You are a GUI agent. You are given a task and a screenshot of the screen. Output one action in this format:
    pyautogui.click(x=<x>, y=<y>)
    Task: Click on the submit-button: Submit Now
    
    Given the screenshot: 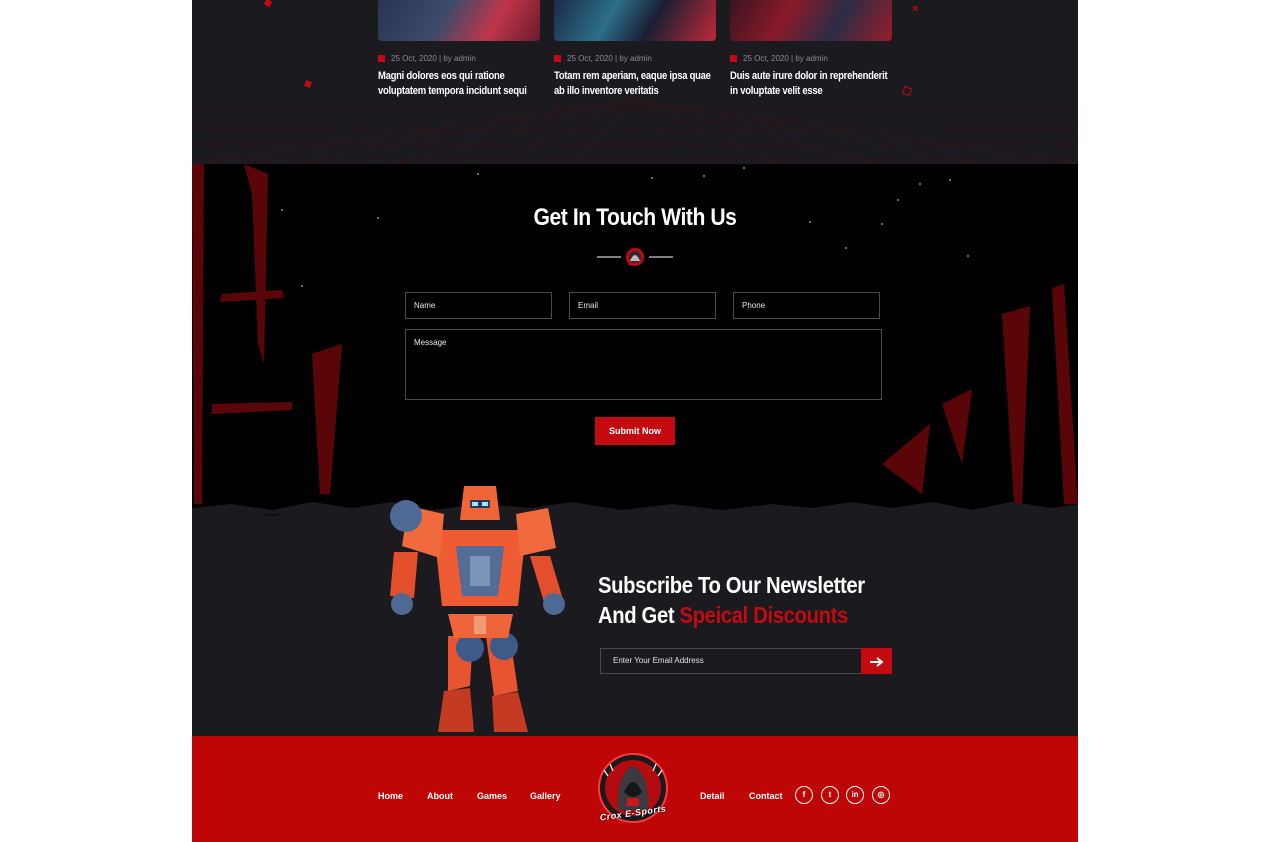 What is the action you would take?
    pyautogui.click(x=635, y=431)
    